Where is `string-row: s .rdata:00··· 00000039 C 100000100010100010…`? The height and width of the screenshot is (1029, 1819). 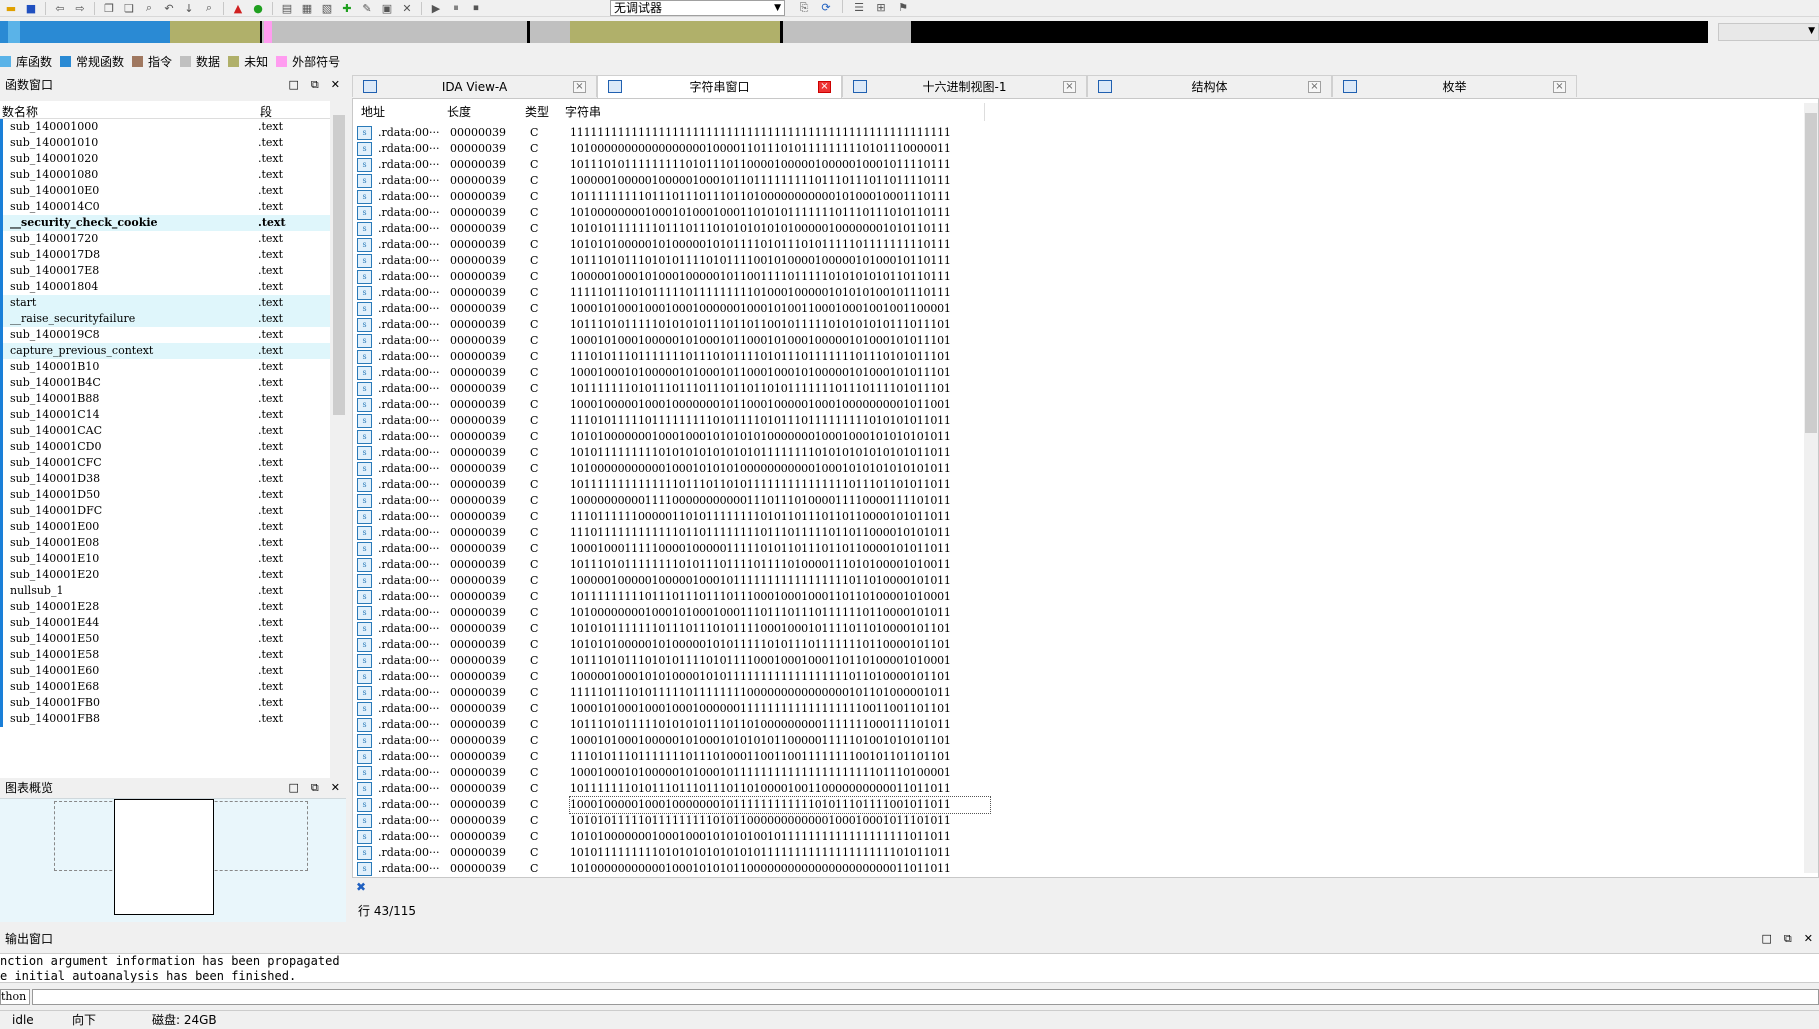 string-row: s .rdata:00··· 00000039 C 100000100010100010… is located at coordinates (1077, 277).